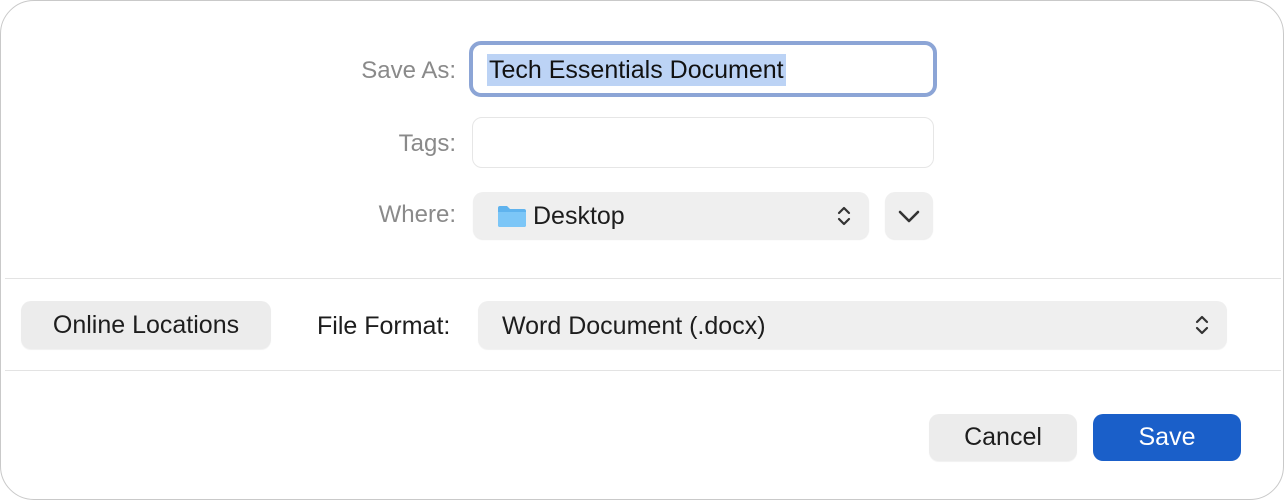 The height and width of the screenshot is (502, 1286). Describe the element at coordinates (643, 278) in the screenshot. I see `divider-top` at that location.